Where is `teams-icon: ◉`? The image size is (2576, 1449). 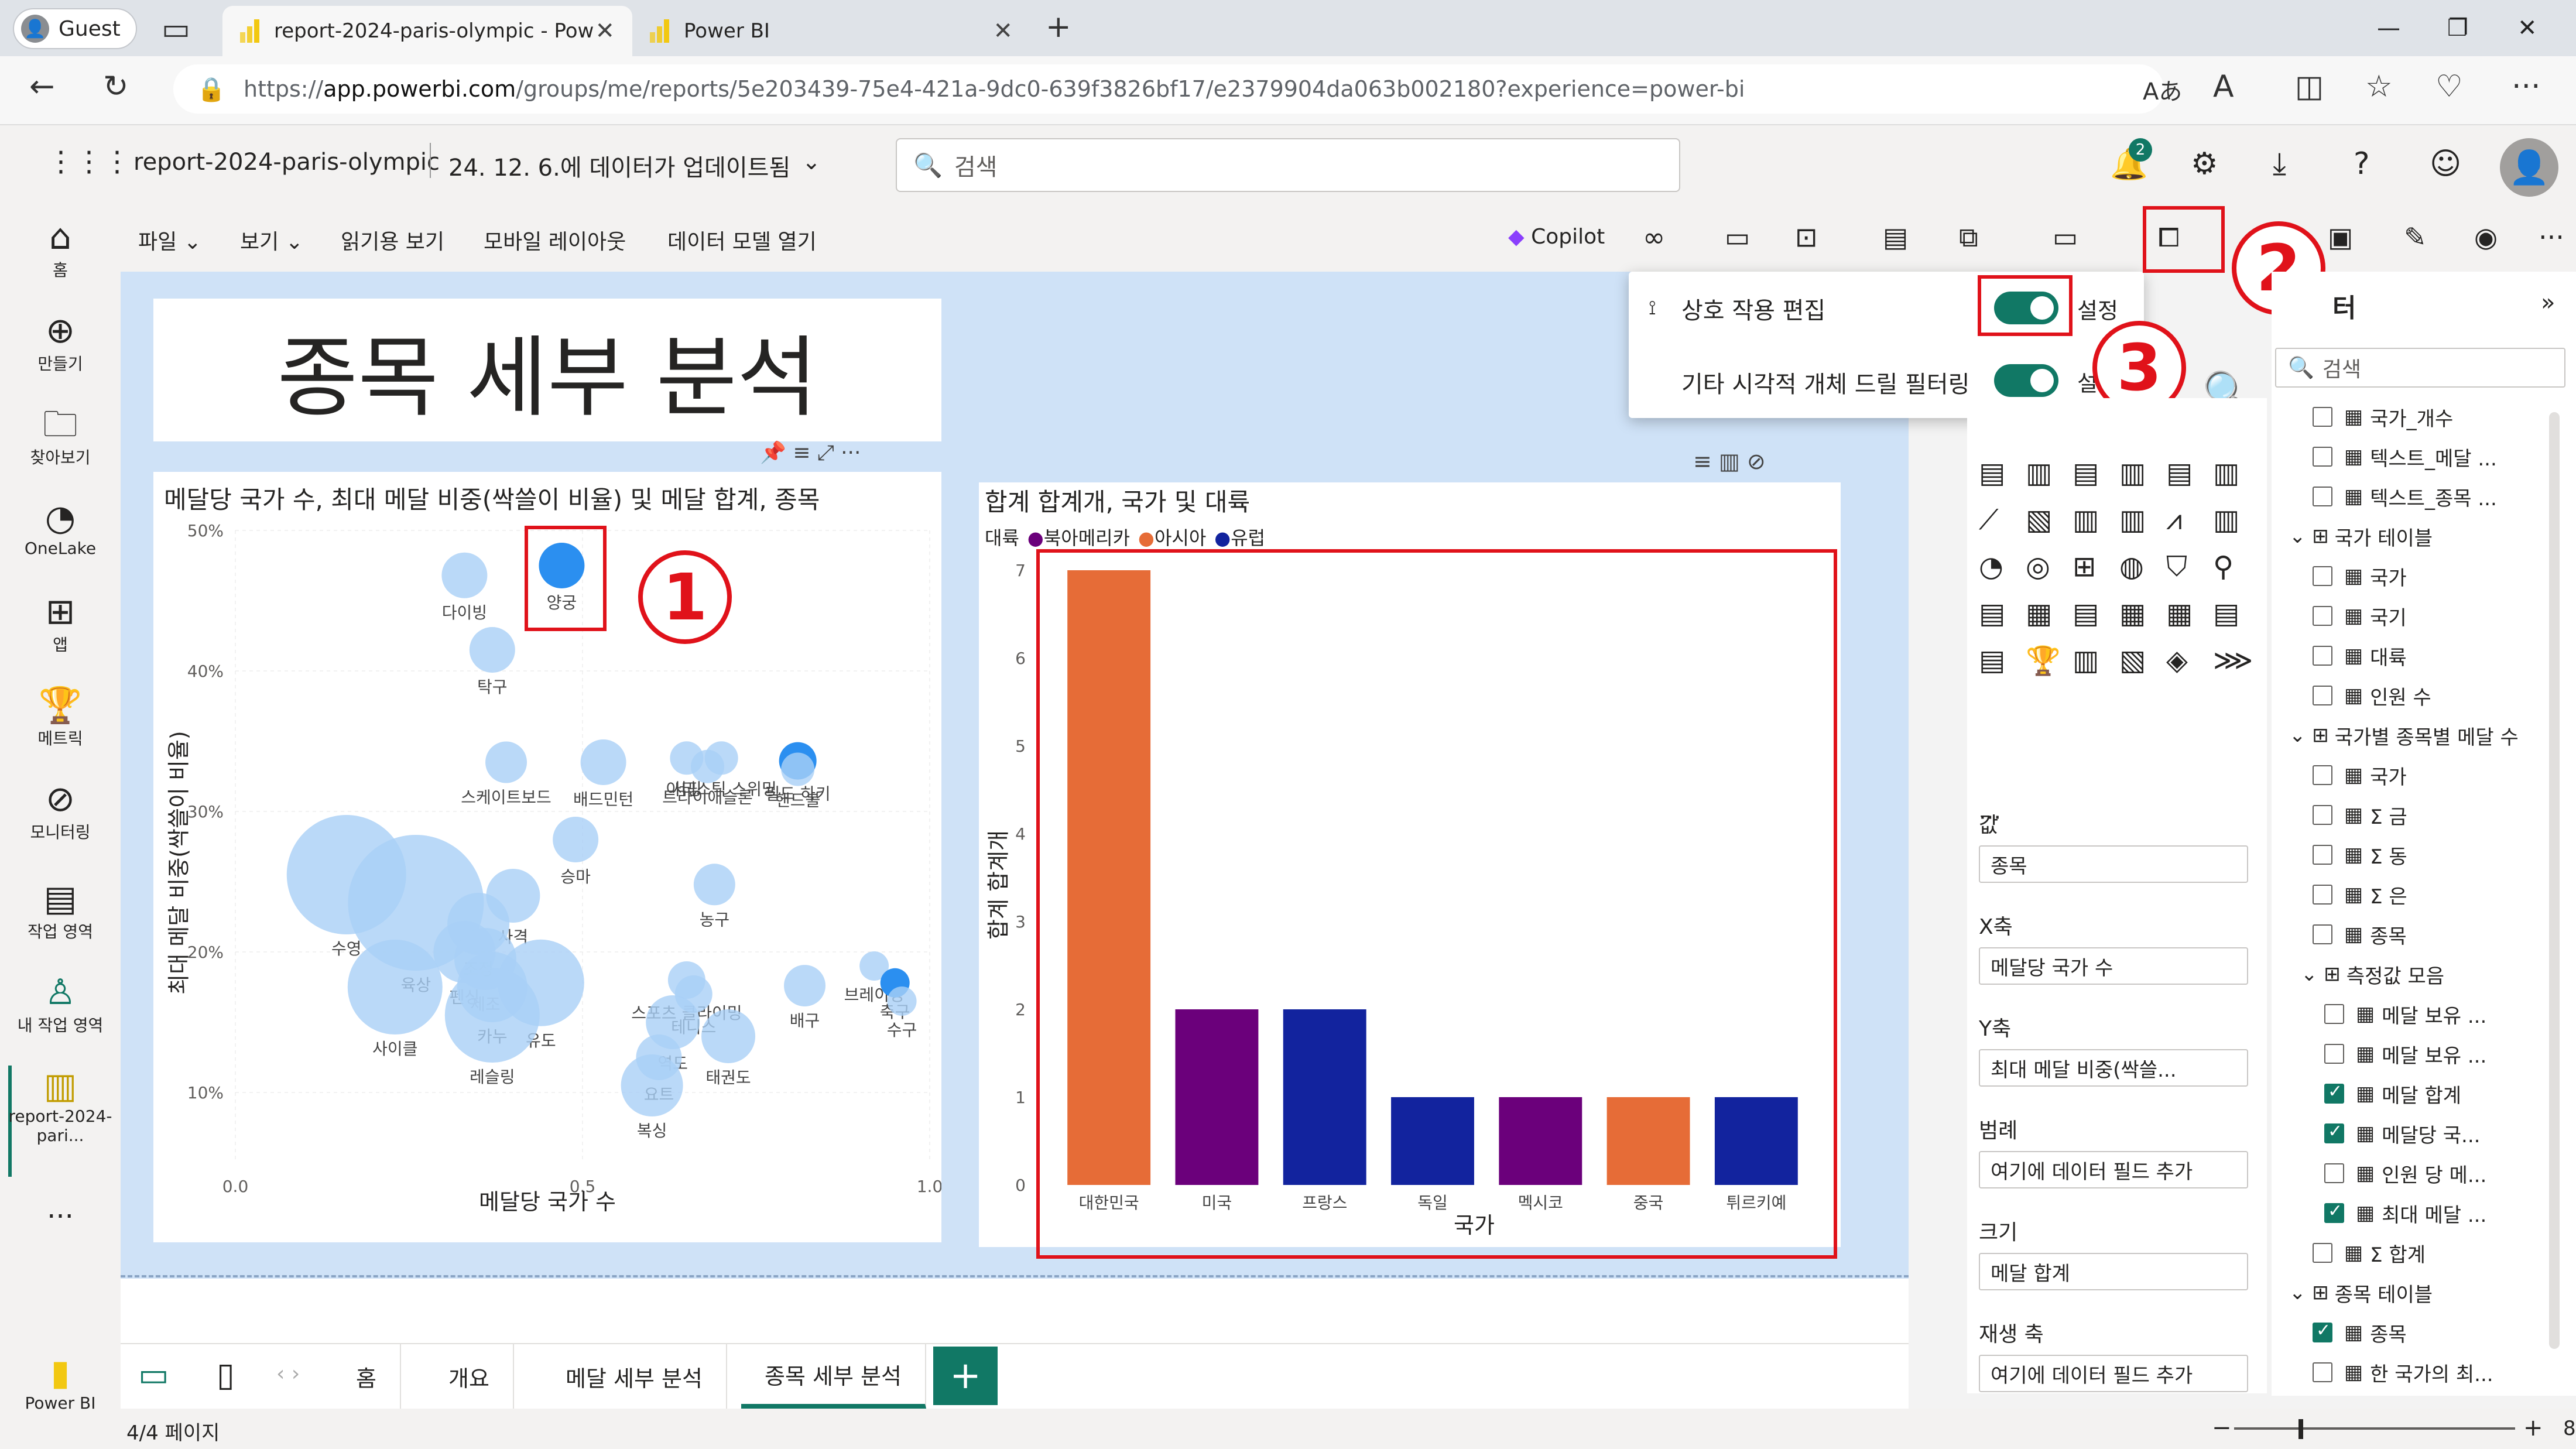
teams-icon: ◉ is located at coordinates (2486, 237).